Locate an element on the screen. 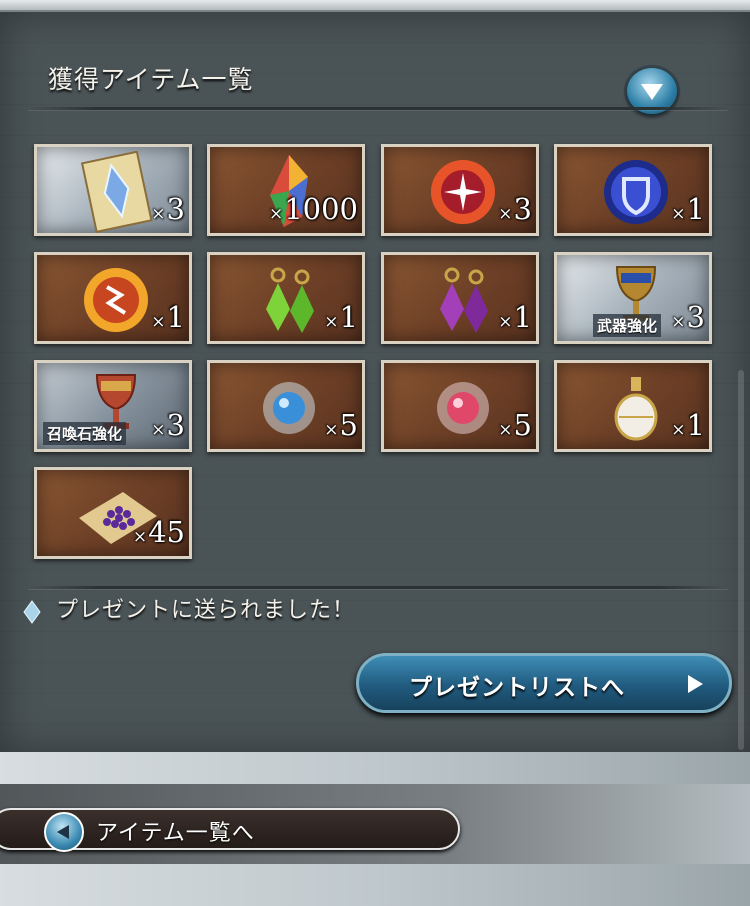  item-quantity: ×45 is located at coordinates (158, 532).